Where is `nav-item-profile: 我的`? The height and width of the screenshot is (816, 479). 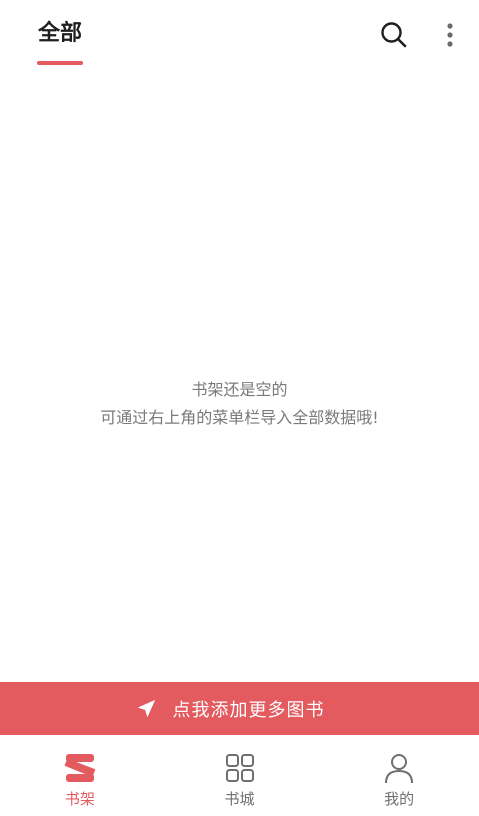
nav-item-profile: 我的 is located at coordinates (399, 775).